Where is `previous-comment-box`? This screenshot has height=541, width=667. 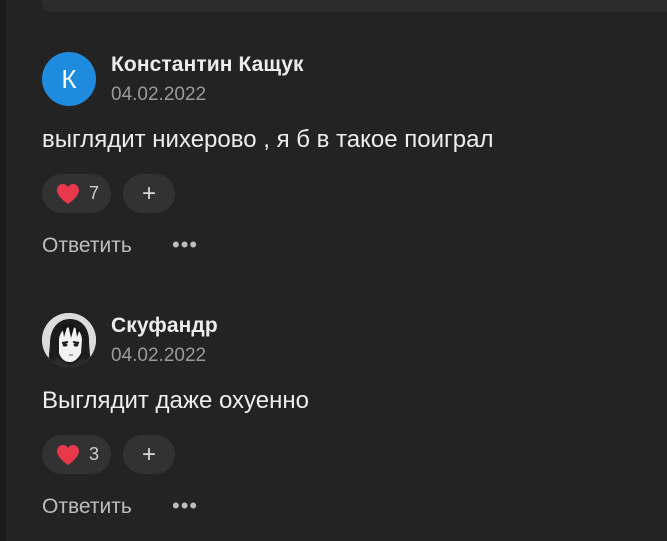
previous-comment-box is located at coordinates (354, 6).